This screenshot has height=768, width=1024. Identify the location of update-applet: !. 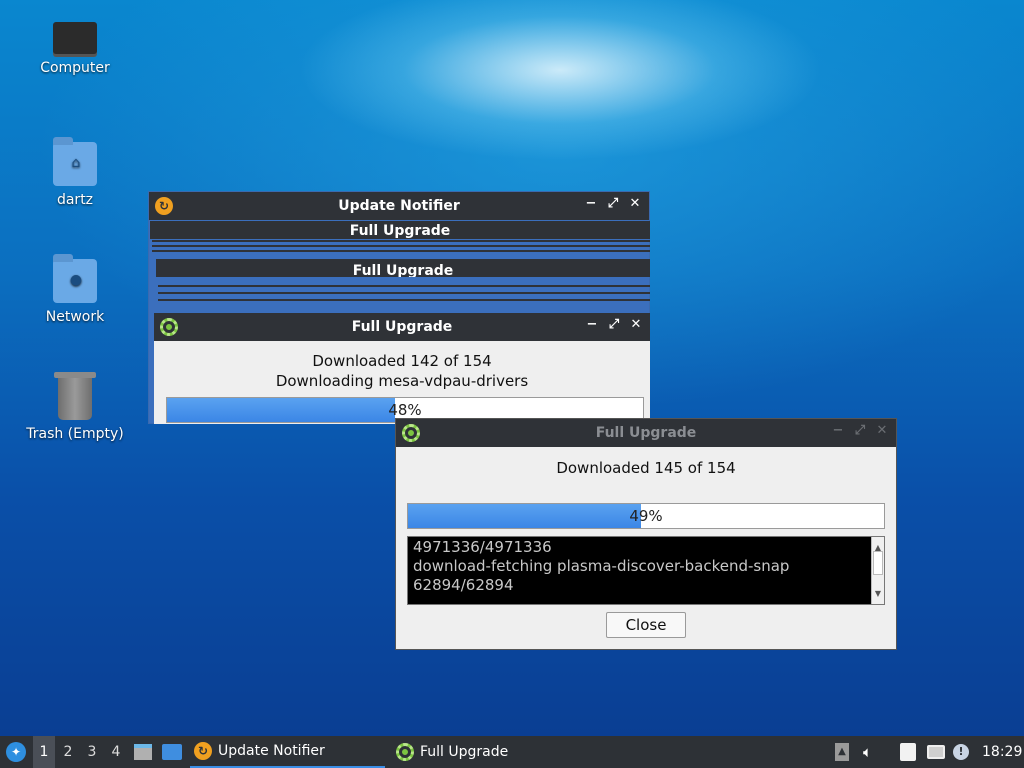
(963, 752).